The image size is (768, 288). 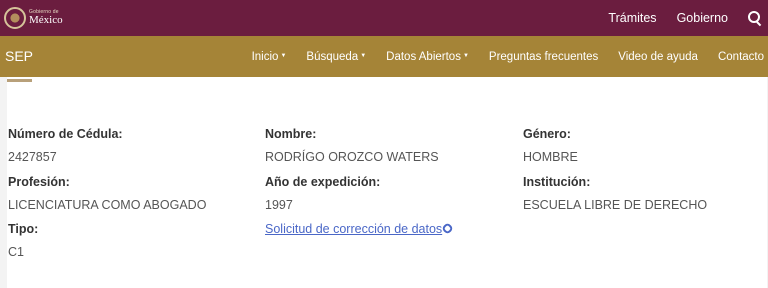 What do you see at coordinates (547, 134) in the screenshot?
I see `genero-label: Género:` at bounding box center [547, 134].